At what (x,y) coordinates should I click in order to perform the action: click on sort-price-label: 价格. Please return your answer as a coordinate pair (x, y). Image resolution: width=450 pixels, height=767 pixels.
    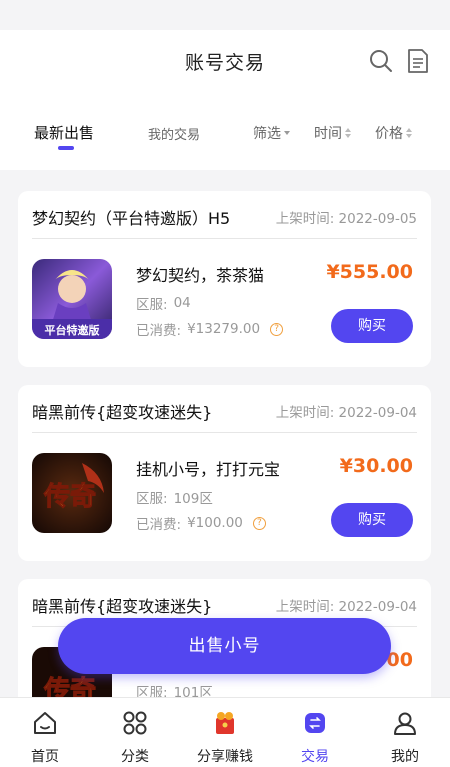
    Looking at the image, I should click on (389, 134).